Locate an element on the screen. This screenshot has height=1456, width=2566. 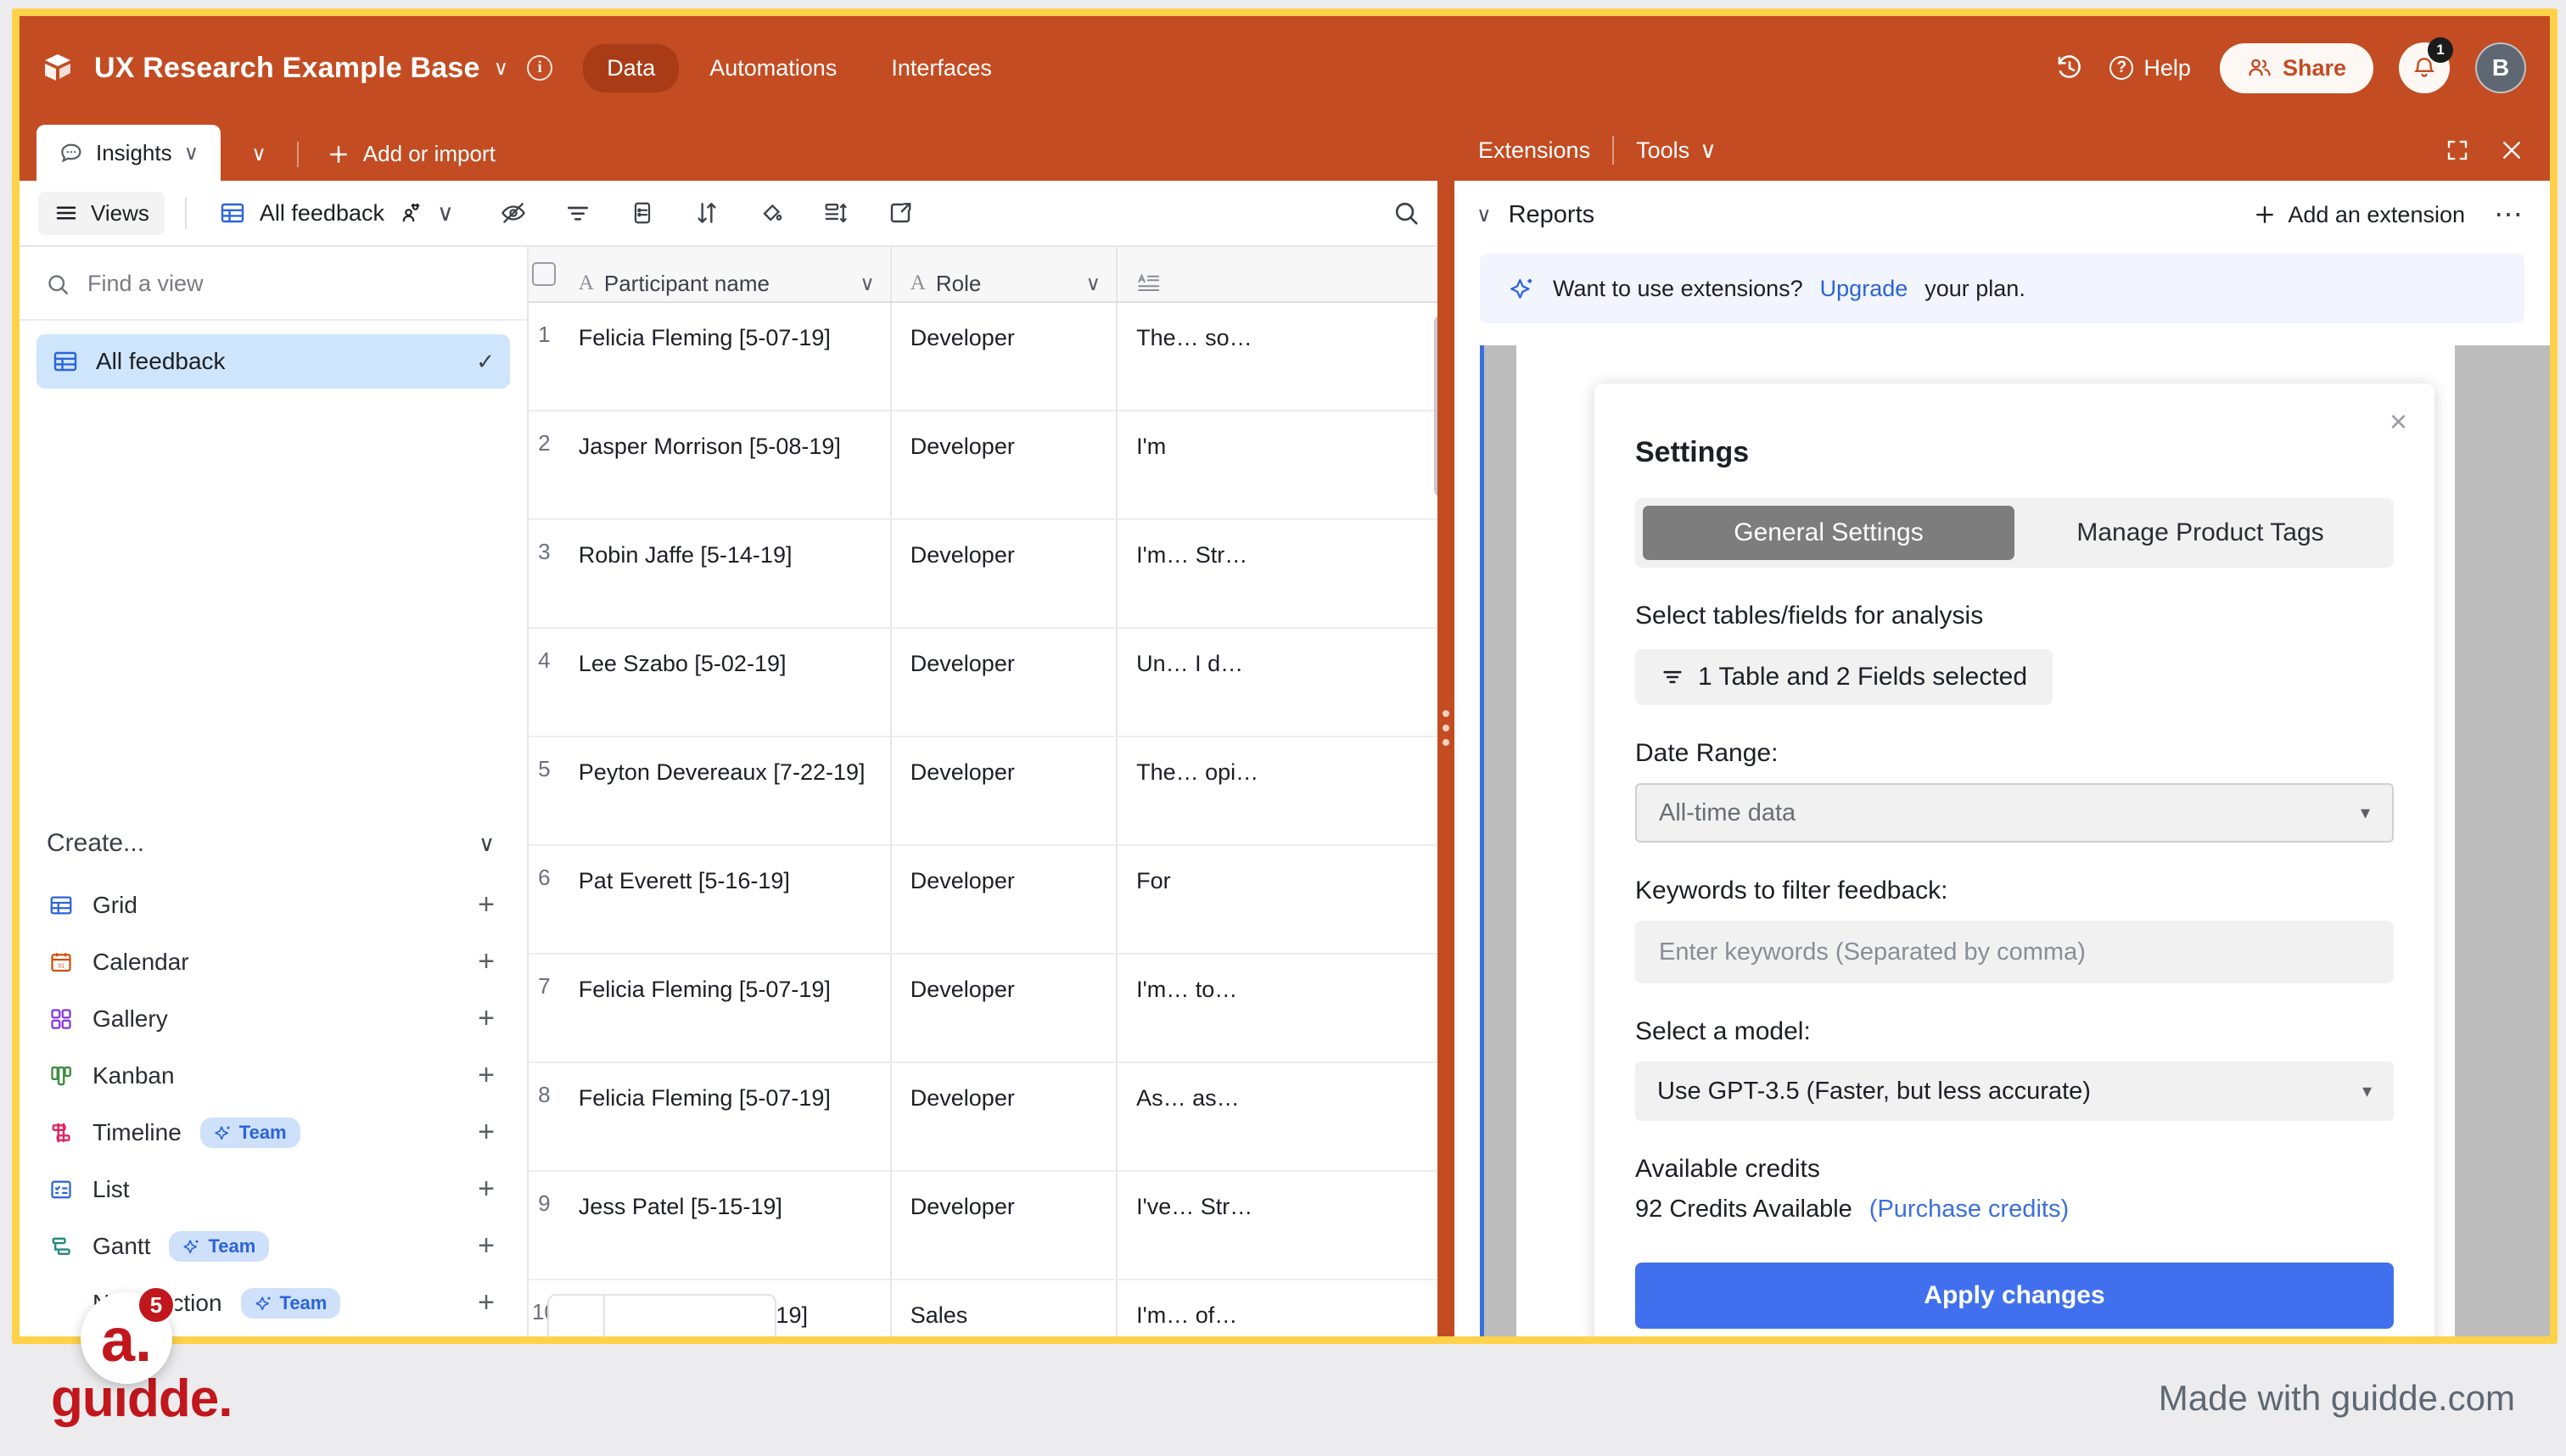
help-button: ? Help is located at coordinates (2150, 68).